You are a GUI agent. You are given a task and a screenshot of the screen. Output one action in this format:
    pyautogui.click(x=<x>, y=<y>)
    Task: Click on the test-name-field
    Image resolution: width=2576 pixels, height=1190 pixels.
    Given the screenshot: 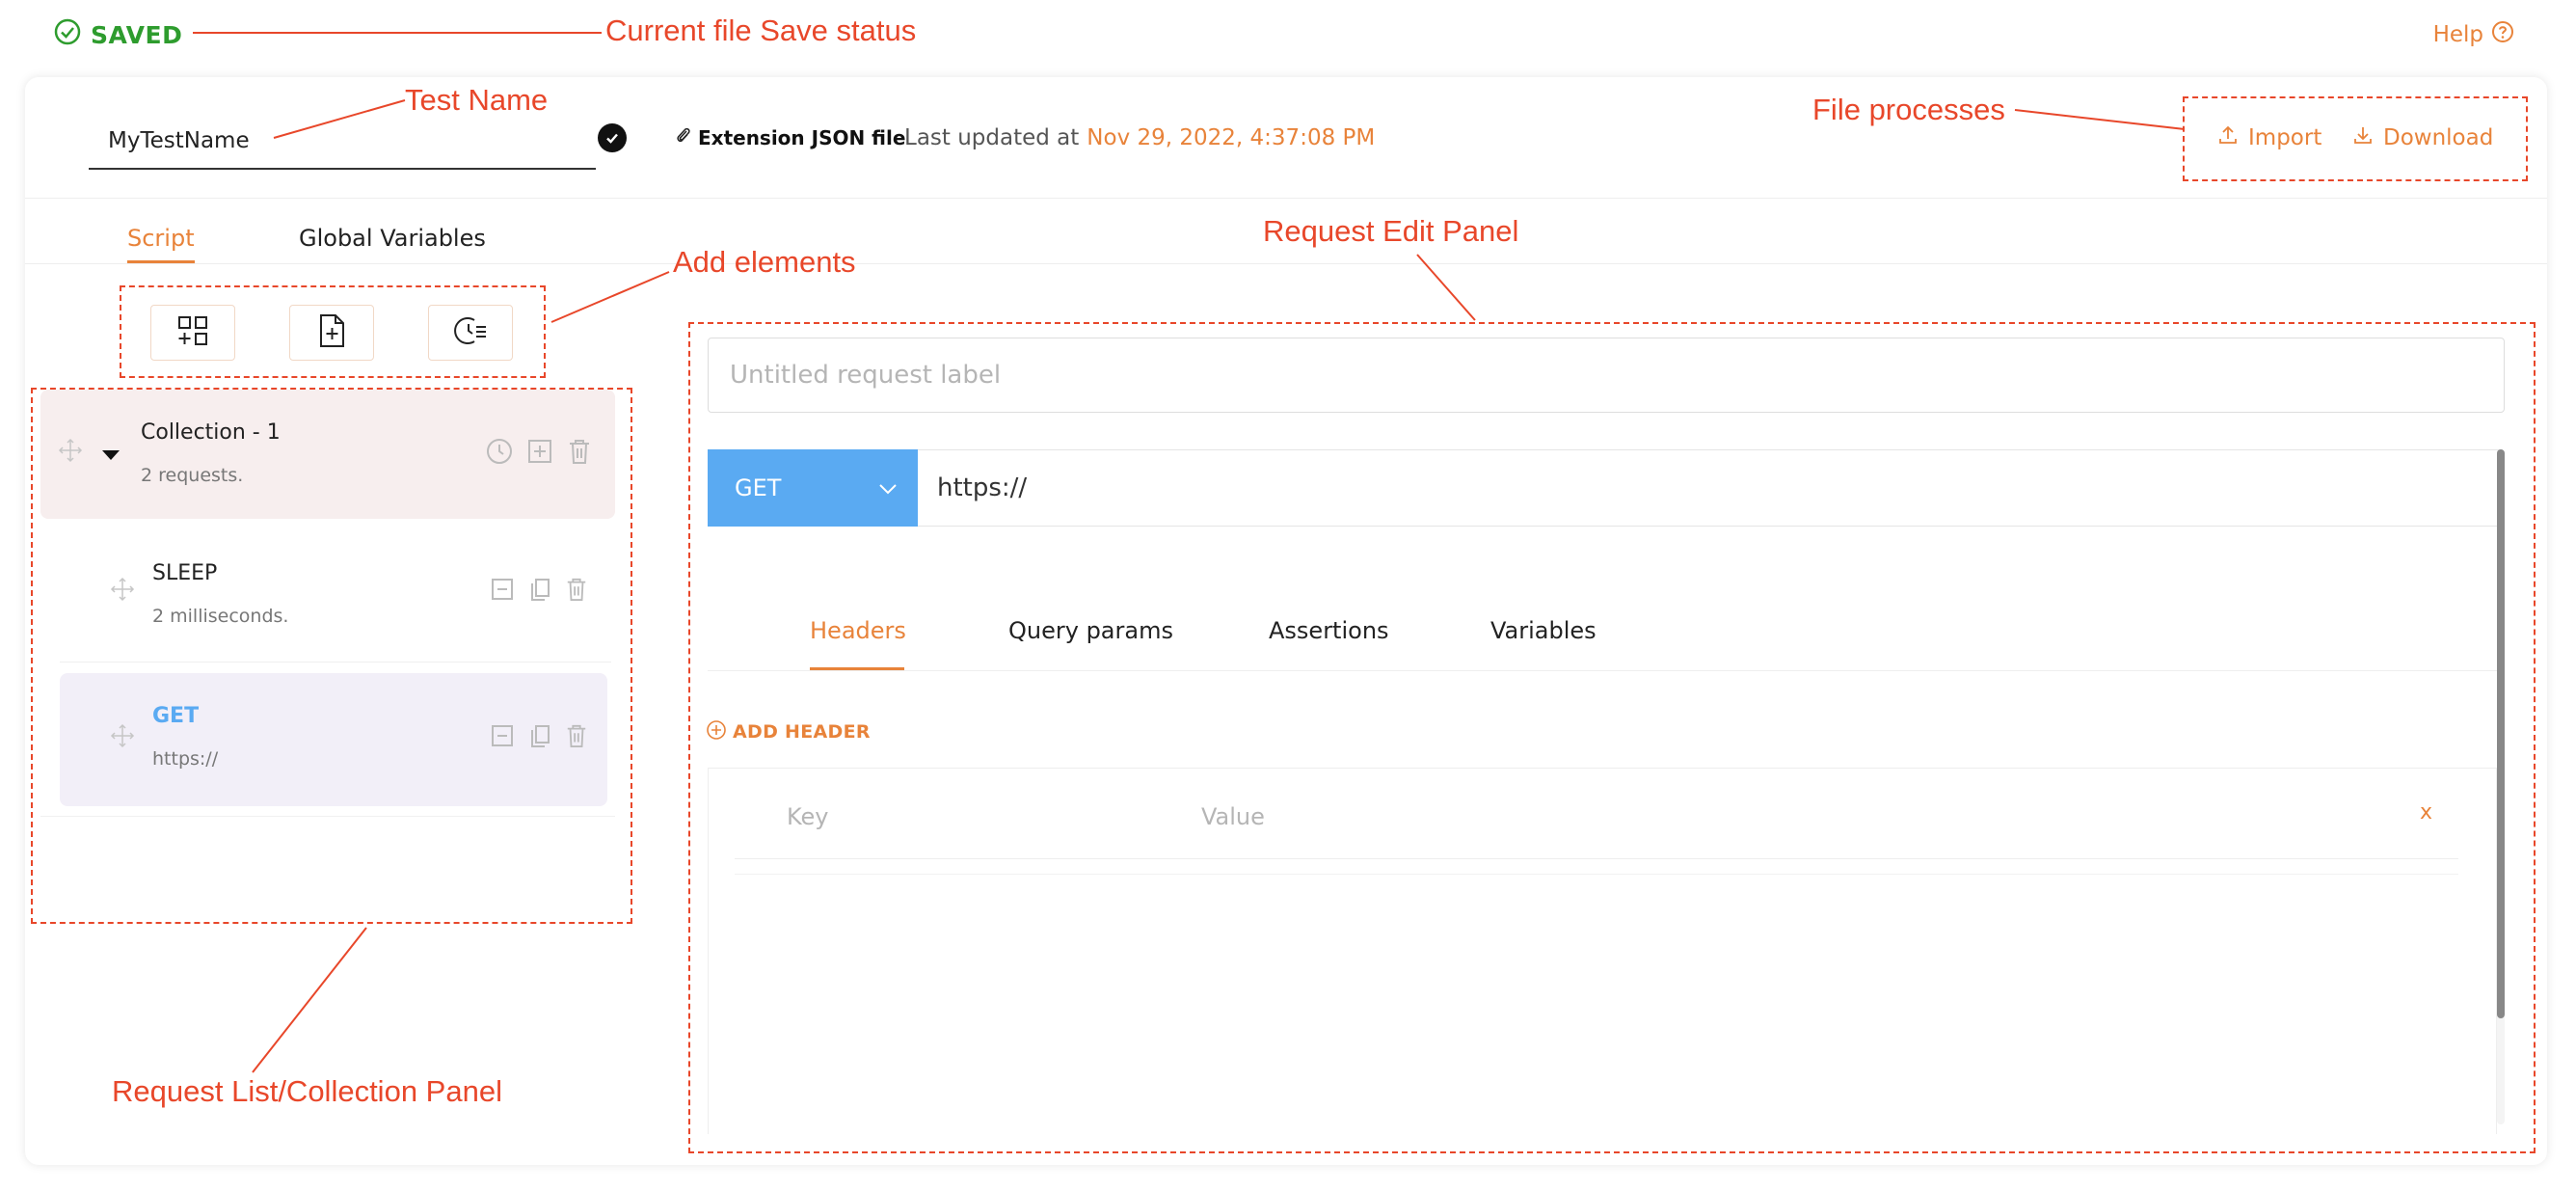 What is the action you would take?
    pyautogui.click(x=343, y=142)
    